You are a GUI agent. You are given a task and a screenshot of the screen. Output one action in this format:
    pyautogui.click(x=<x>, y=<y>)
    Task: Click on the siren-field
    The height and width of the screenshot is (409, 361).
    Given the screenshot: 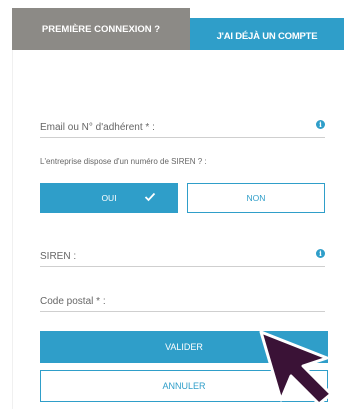 What is the action you would take?
    pyautogui.click(x=182, y=256)
    